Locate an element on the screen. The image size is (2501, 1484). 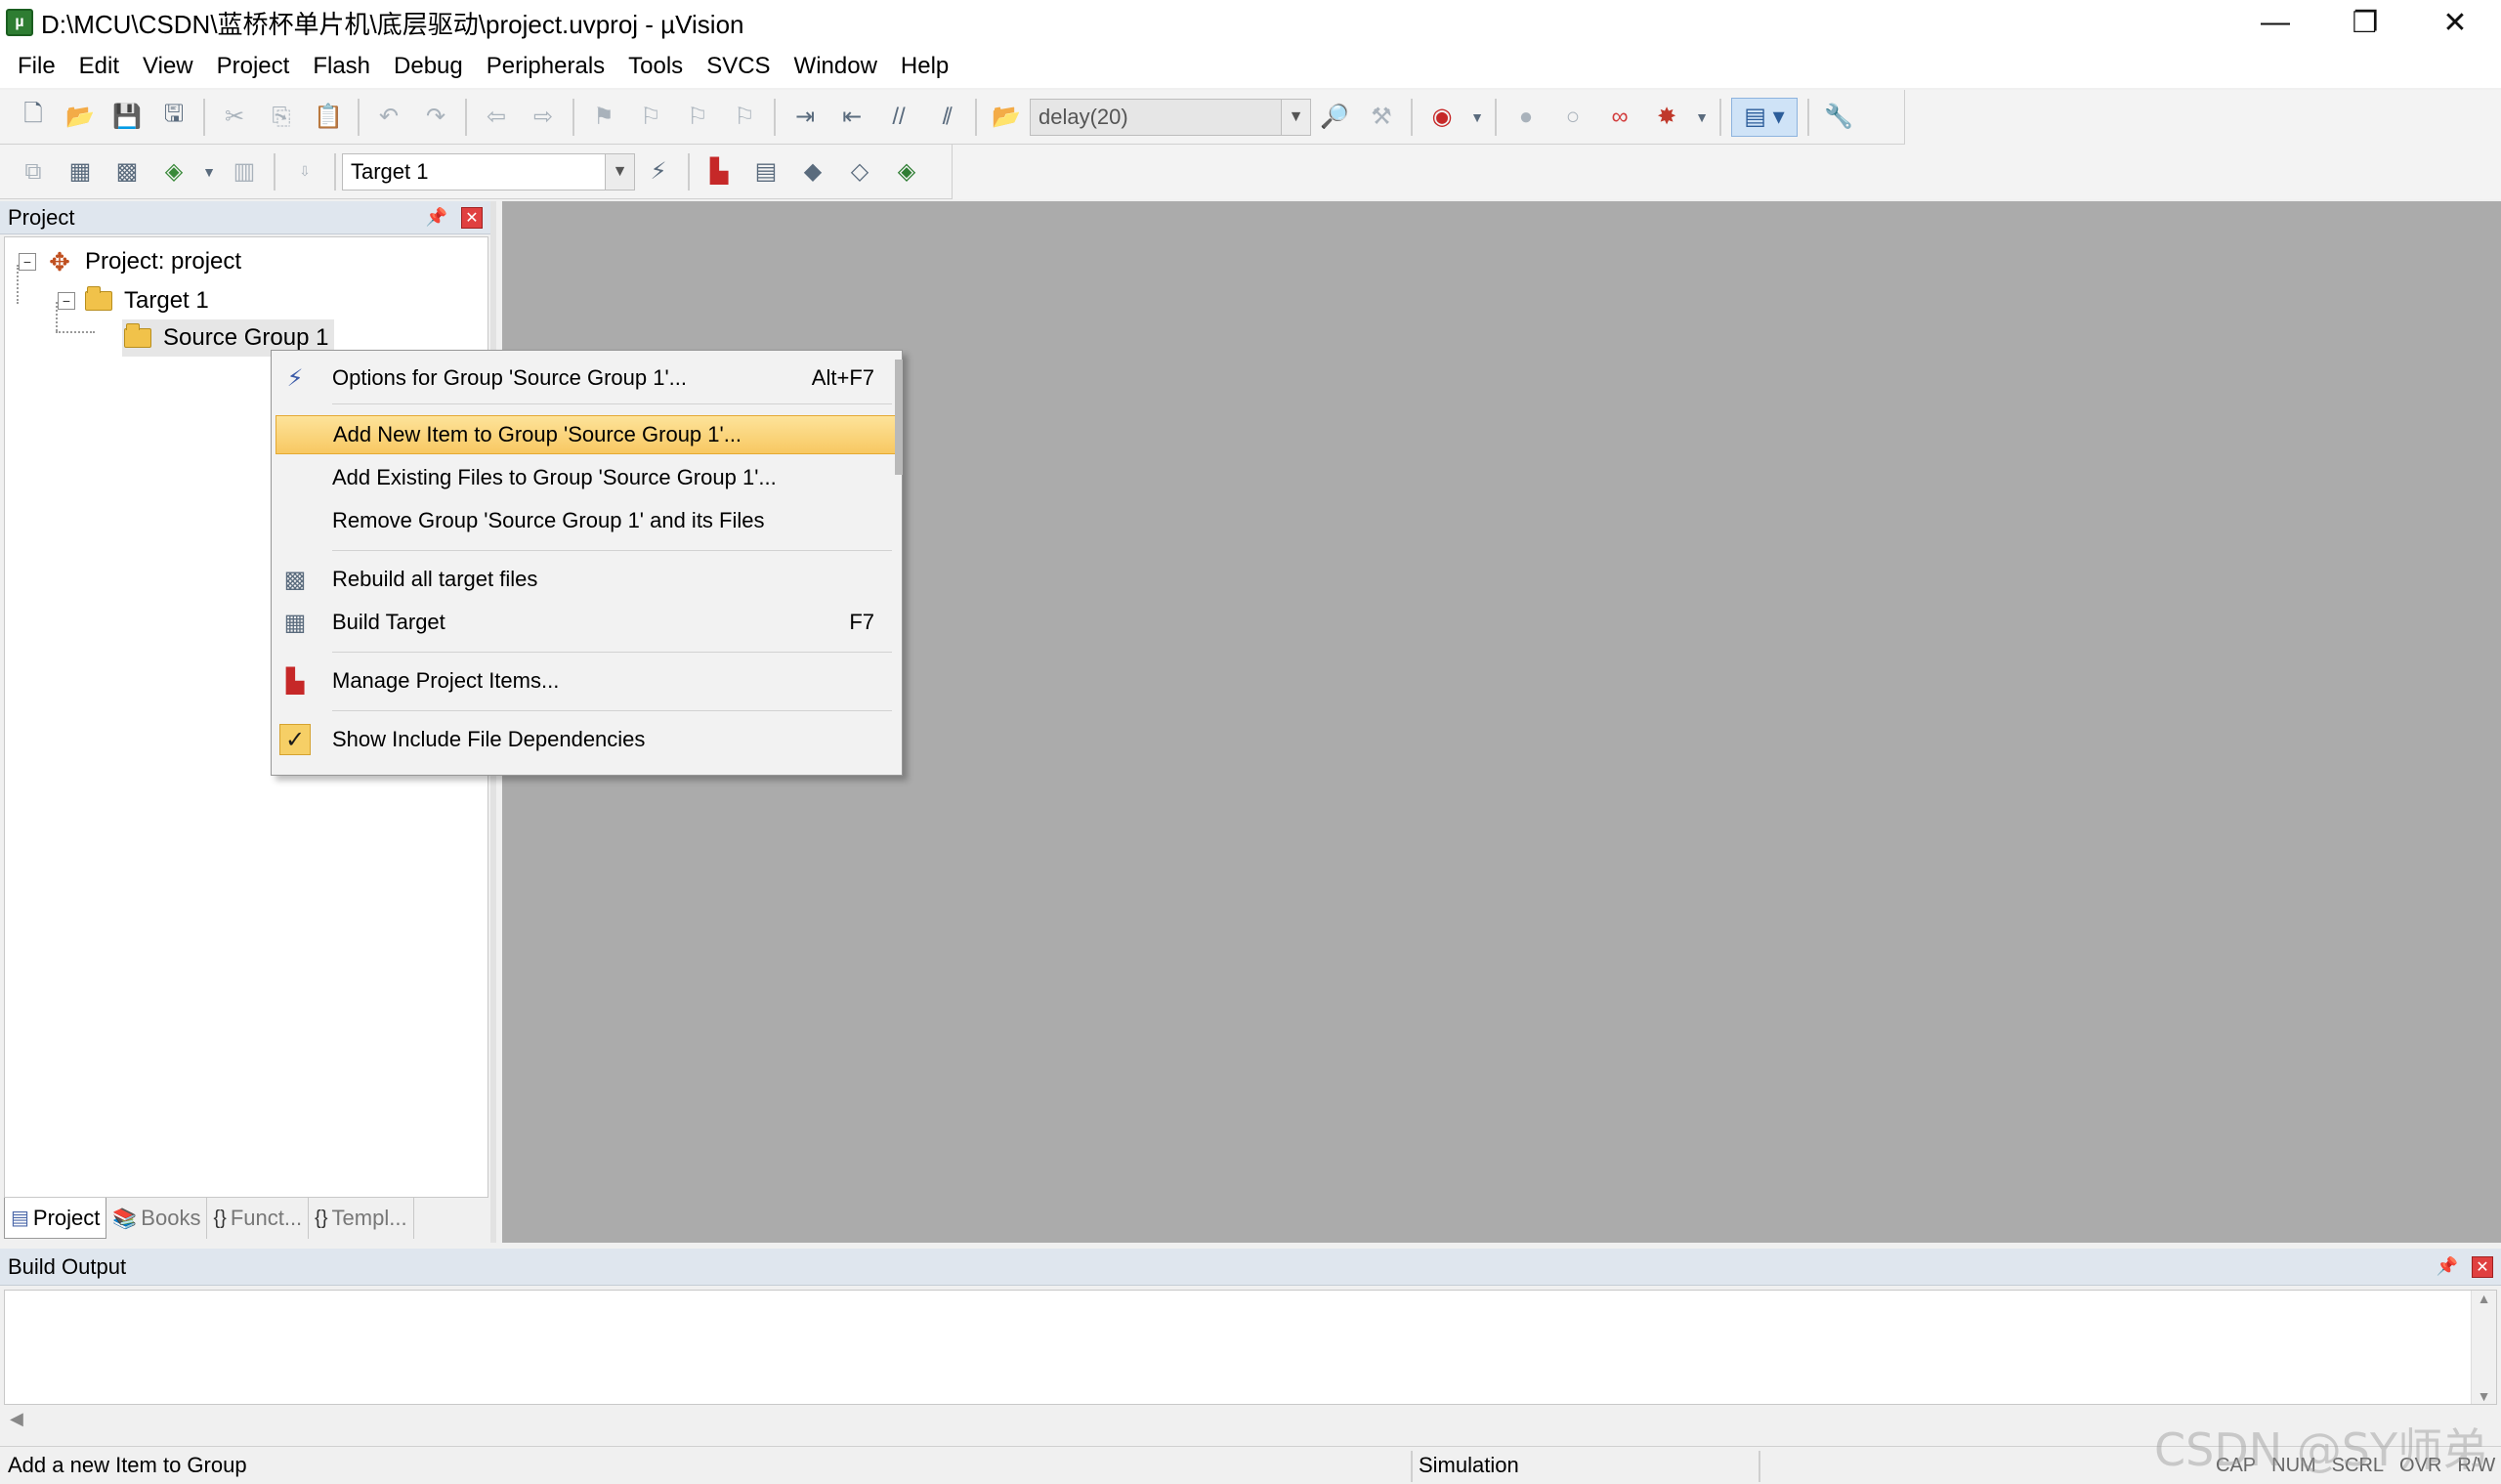
download-icon: ⇩ is located at coordinates (304, 171).